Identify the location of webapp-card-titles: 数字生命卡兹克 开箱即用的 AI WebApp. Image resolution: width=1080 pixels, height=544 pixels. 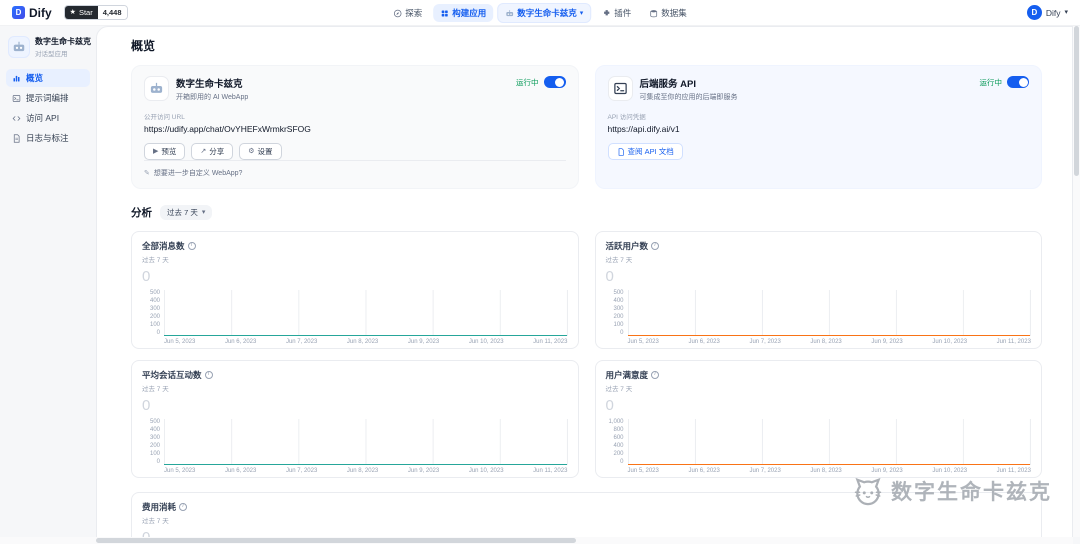
(346, 89).